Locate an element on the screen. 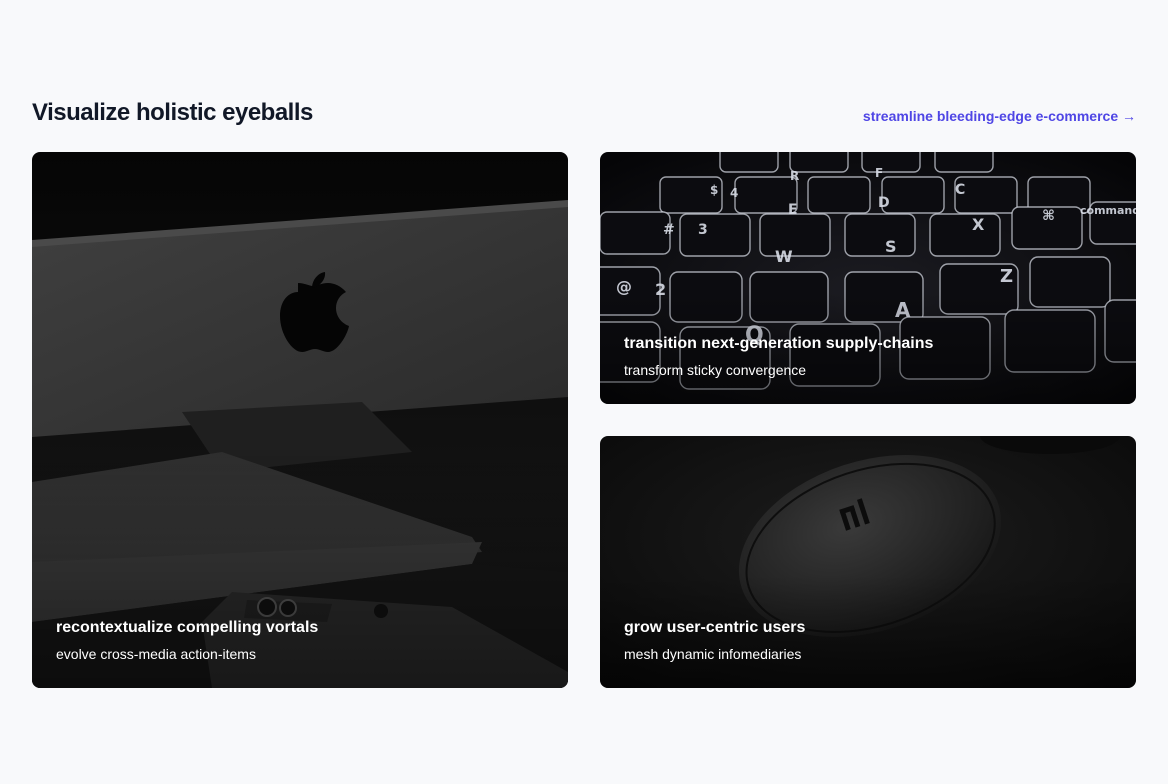 This screenshot has width=1168, height=784. category-card-top: @ 2 Q W A S Z X # 3 E D F C $ 4 R is located at coordinates (868, 278).